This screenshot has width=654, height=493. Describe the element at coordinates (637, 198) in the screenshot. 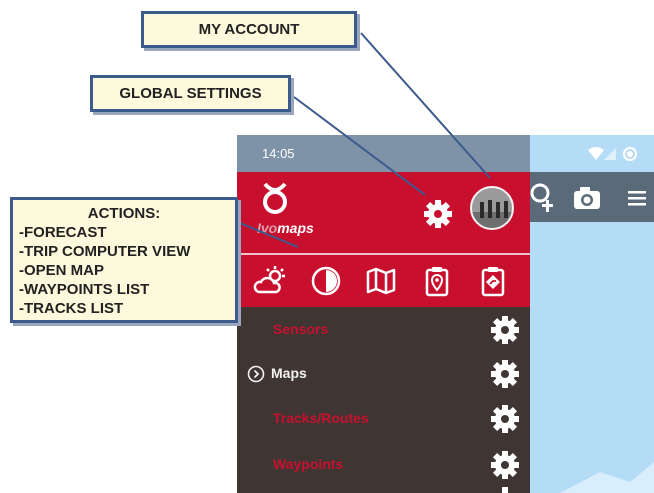

I see `menu-icon` at that location.